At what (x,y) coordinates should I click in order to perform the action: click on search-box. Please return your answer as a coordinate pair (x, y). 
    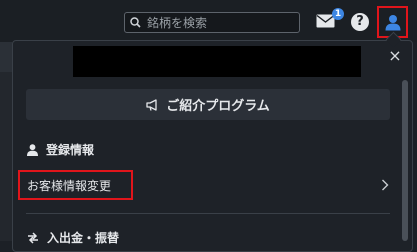
    Looking at the image, I should click on (212, 22).